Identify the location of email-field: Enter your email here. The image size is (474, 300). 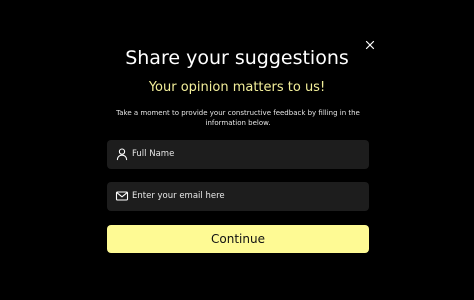
(238, 196).